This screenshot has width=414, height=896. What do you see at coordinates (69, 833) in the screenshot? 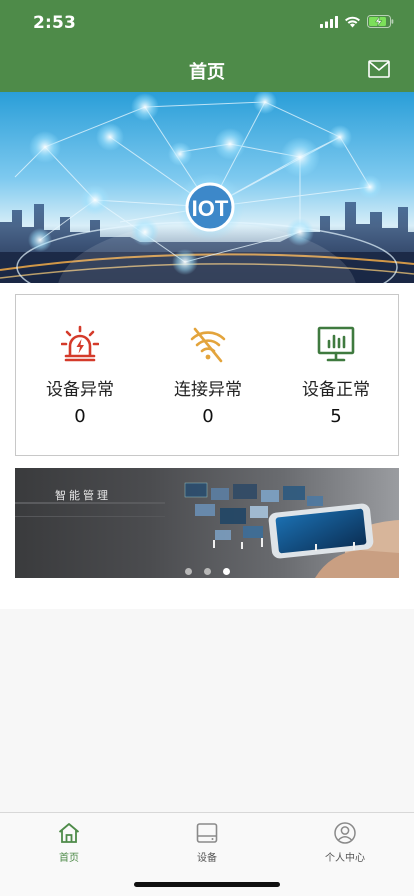
I see `home-icon` at bounding box center [69, 833].